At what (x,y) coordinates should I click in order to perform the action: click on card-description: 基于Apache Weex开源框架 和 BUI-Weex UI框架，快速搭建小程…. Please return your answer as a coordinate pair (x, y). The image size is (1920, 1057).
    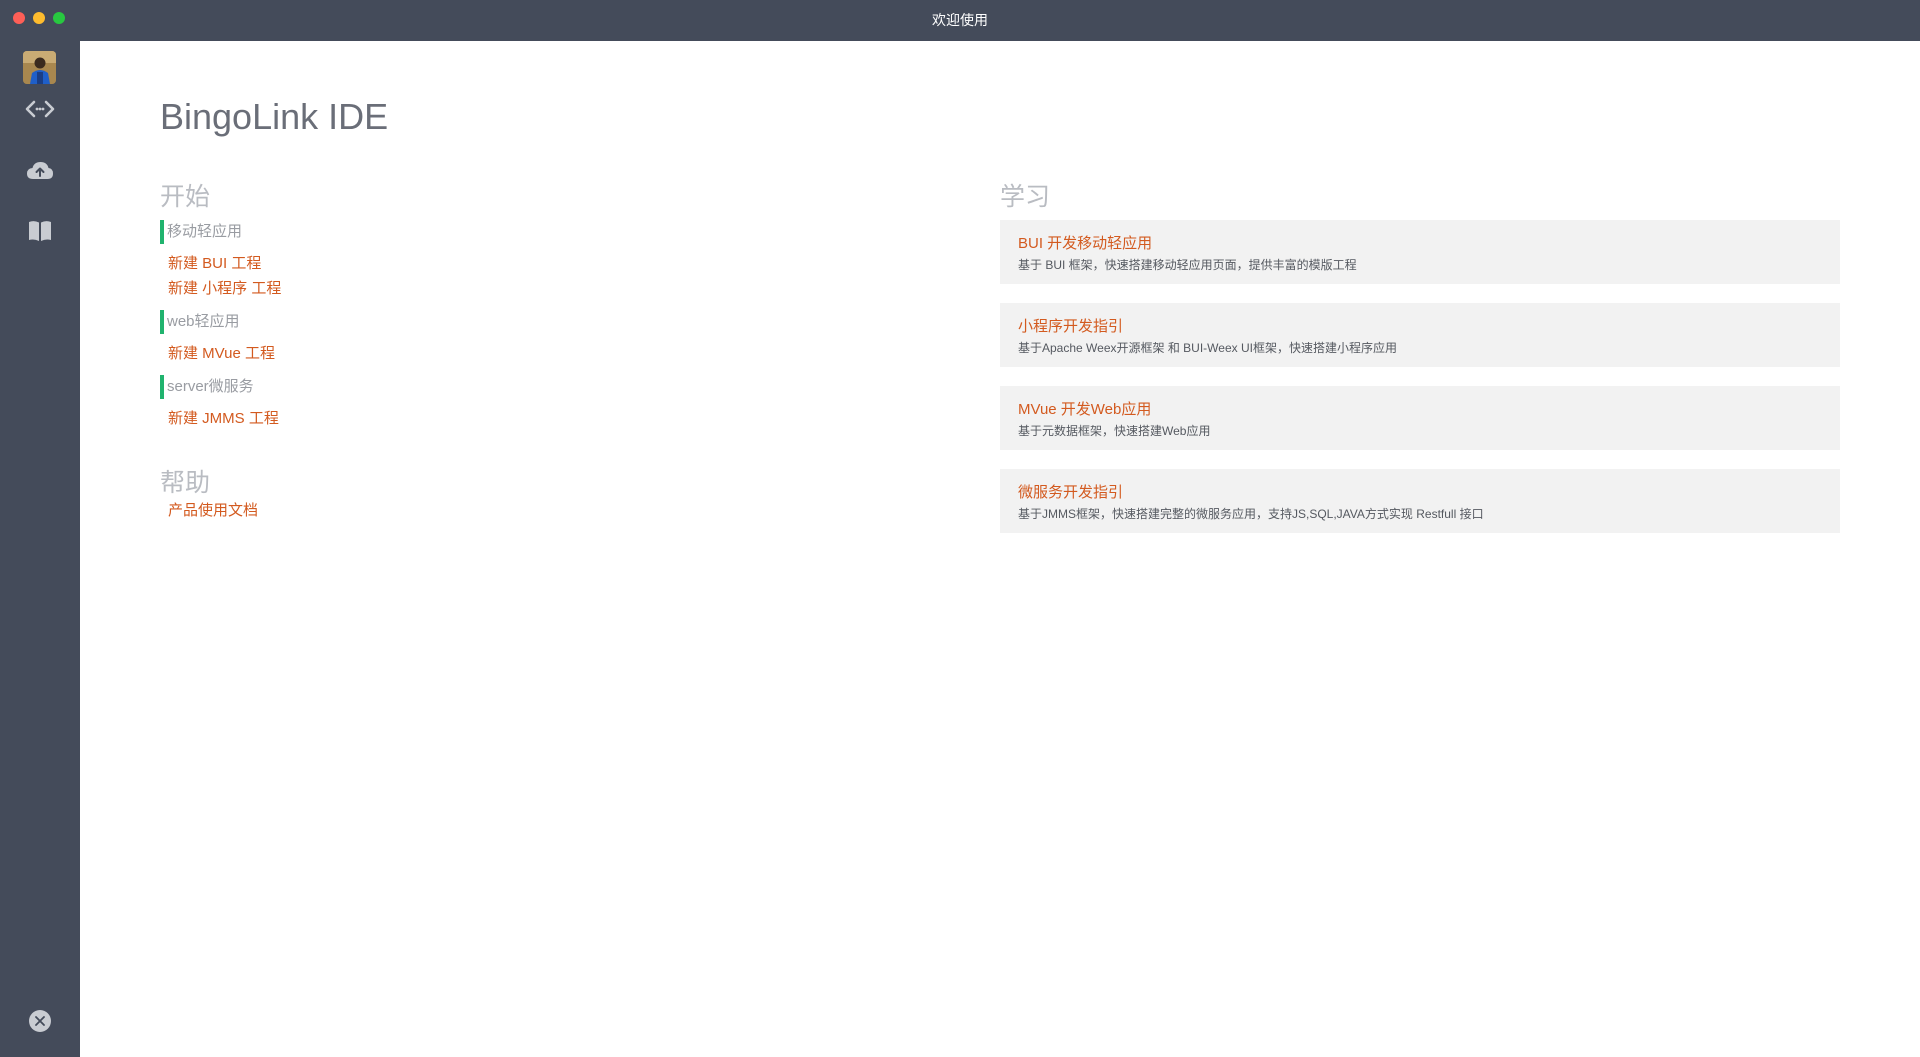
    Looking at the image, I should click on (1207, 348).